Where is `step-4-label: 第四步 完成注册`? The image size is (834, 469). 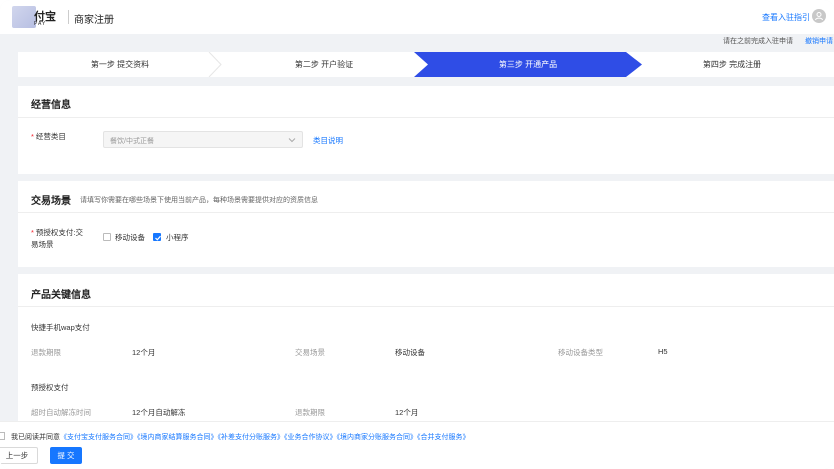 step-4-label: 第四步 完成注册 is located at coordinates (732, 64).